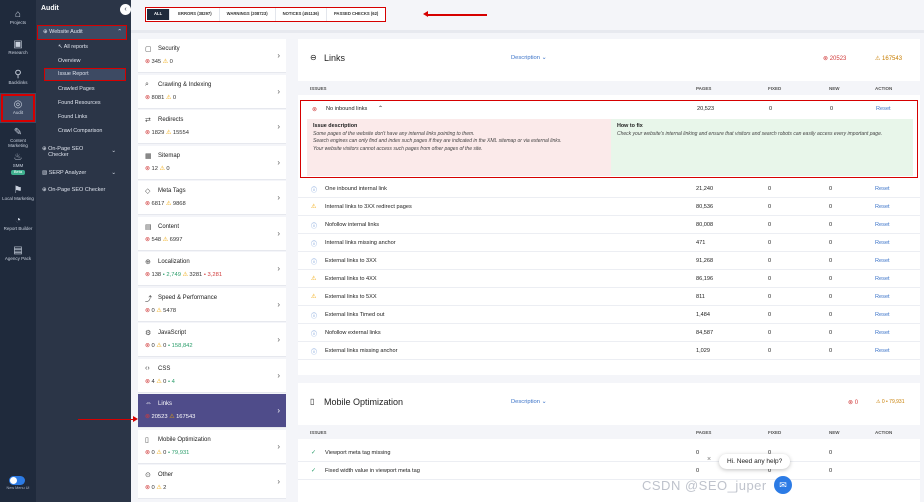  I want to click on table-row: ✓ Viewport meta tag missing 0 0 0, so click(609, 453).